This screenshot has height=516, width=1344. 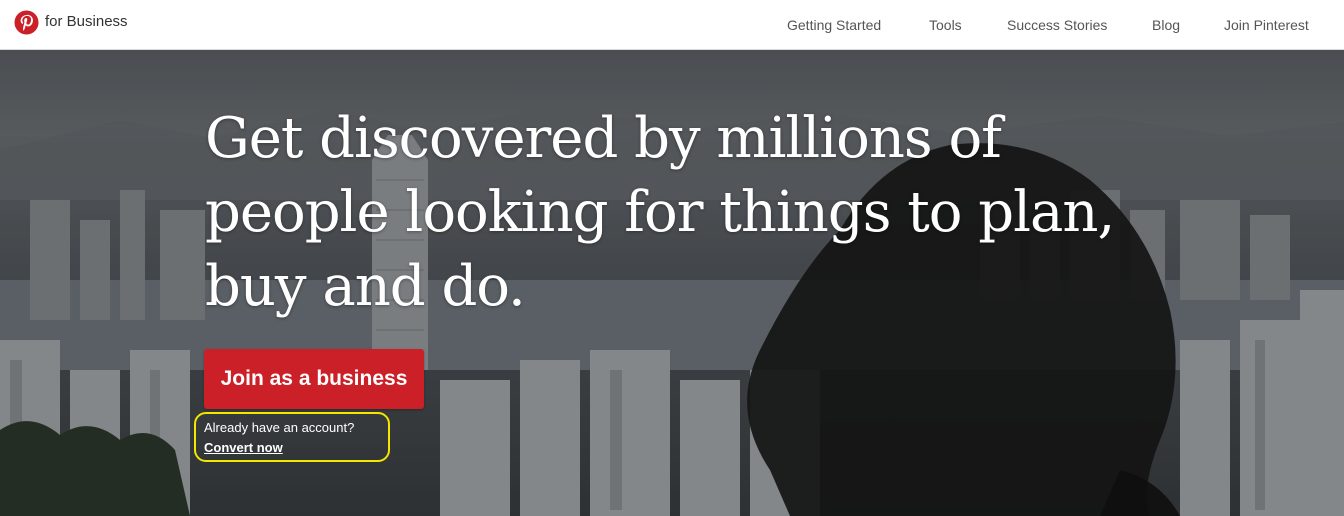 What do you see at coordinates (834, 25) in the screenshot?
I see `nav-getting-started: Getting Started` at bounding box center [834, 25].